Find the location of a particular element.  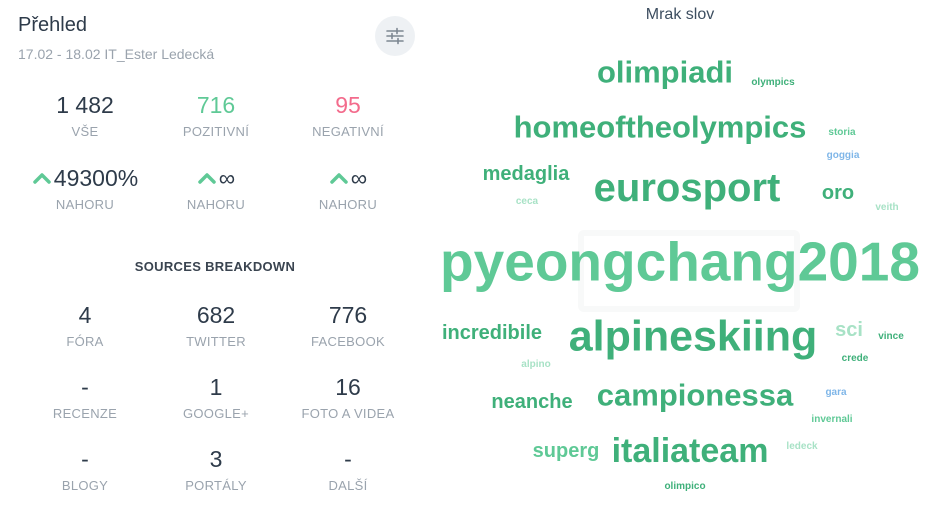

word-cloud-word: oro is located at coordinates (838, 193).